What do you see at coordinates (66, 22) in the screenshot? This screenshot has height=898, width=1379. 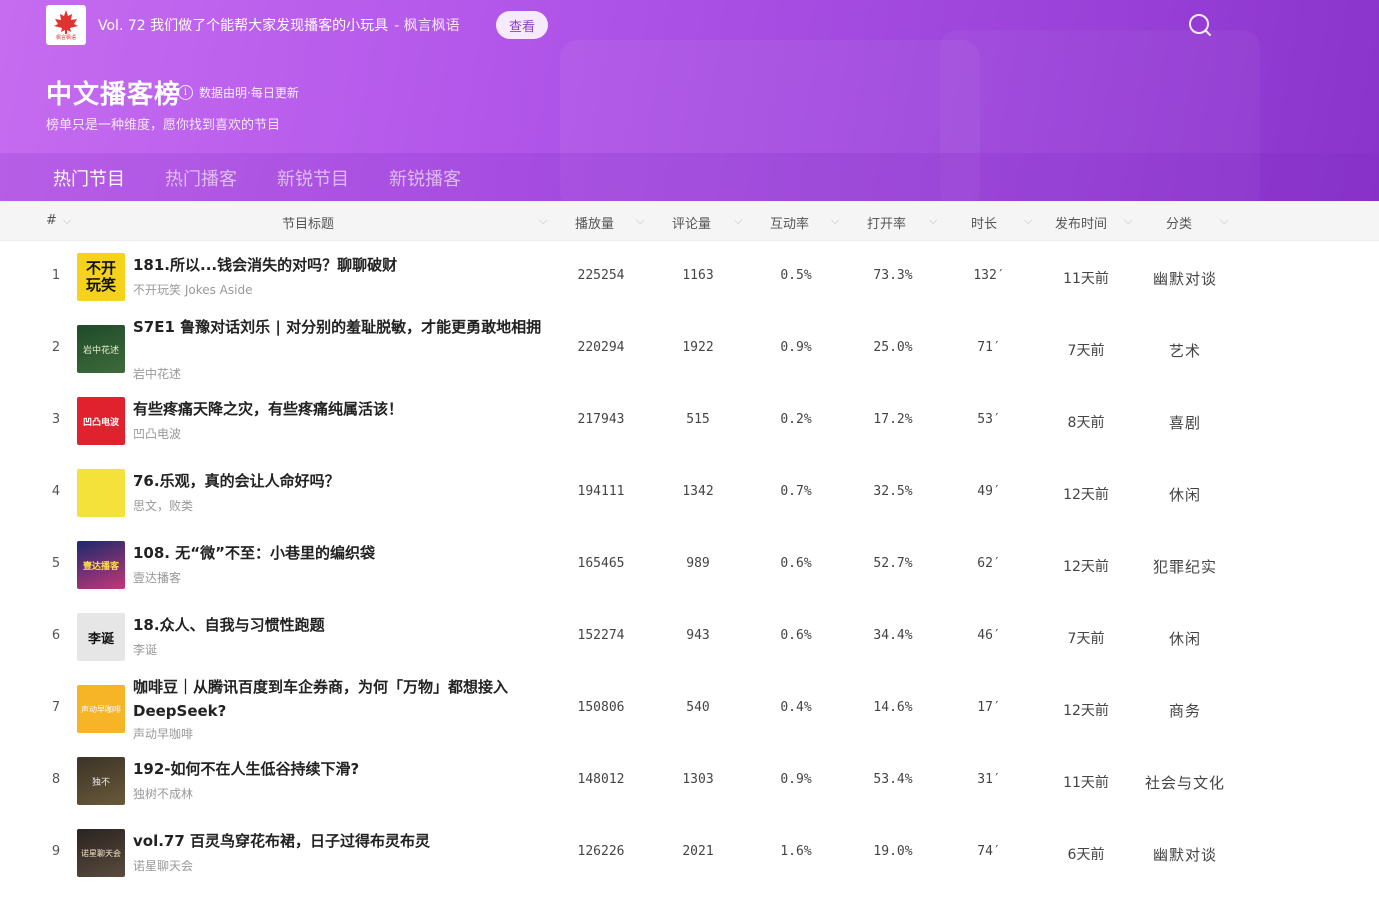 I see `maple-leaf-icon` at bounding box center [66, 22].